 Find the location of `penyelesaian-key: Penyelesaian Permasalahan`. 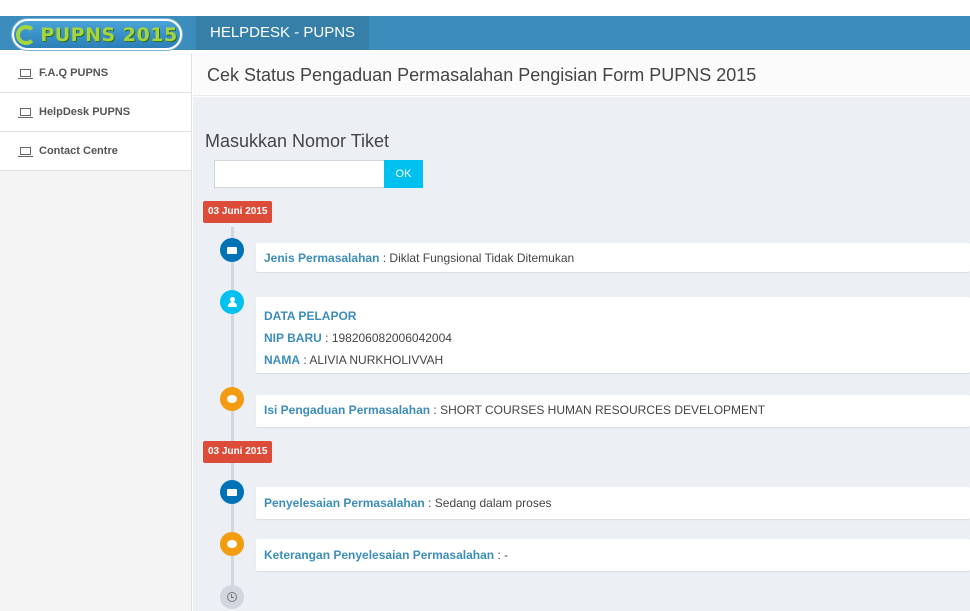

penyelesaian-key: Penyelesaian Permasalahan is located at coordinates (344, 503).